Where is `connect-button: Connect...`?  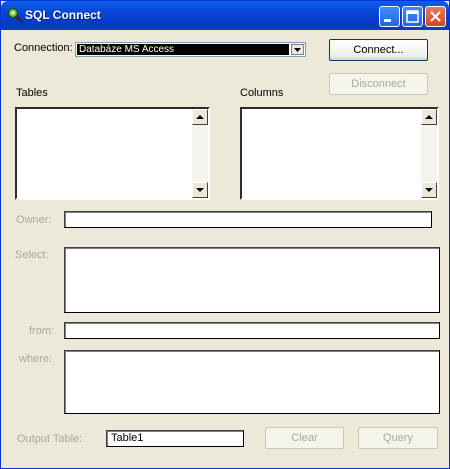 connect-button: Connect... is located at coordinates (378, 50).